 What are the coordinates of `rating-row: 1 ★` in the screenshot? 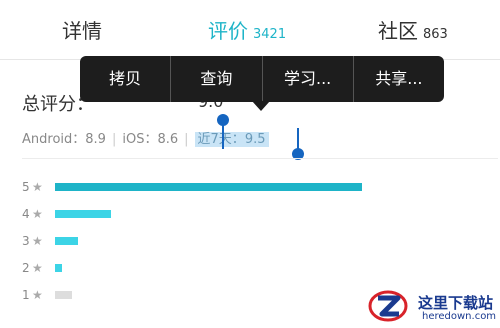 It's located at (212, 295).